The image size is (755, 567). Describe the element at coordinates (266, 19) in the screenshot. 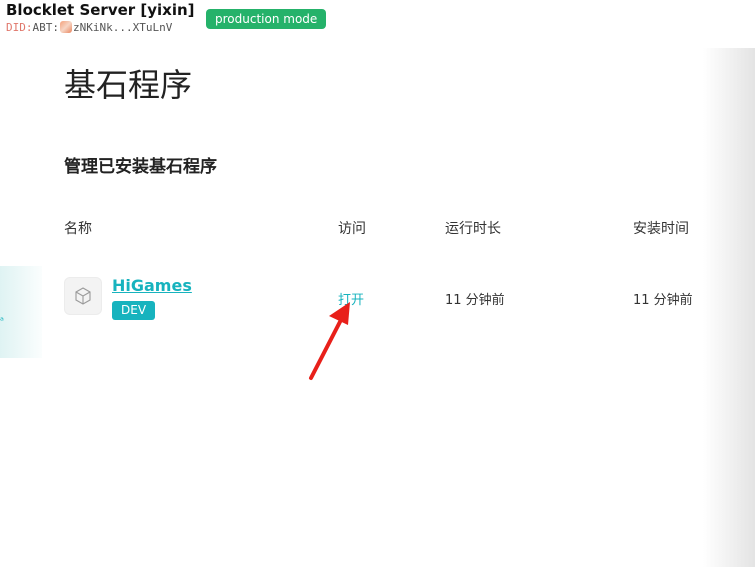

I see `production-mode-badge: production mode` at that location.